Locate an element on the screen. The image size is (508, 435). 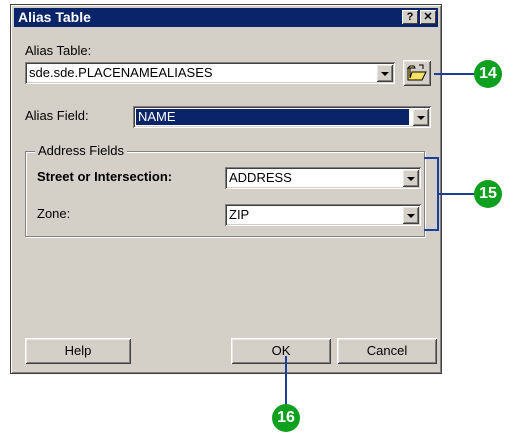
callout-14: 14 is located at coordinates (488, 74).